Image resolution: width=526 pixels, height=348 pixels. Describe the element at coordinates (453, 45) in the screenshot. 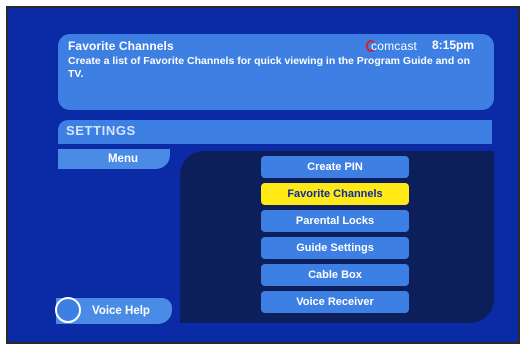

I see `clock: 8:15pm` at that location.